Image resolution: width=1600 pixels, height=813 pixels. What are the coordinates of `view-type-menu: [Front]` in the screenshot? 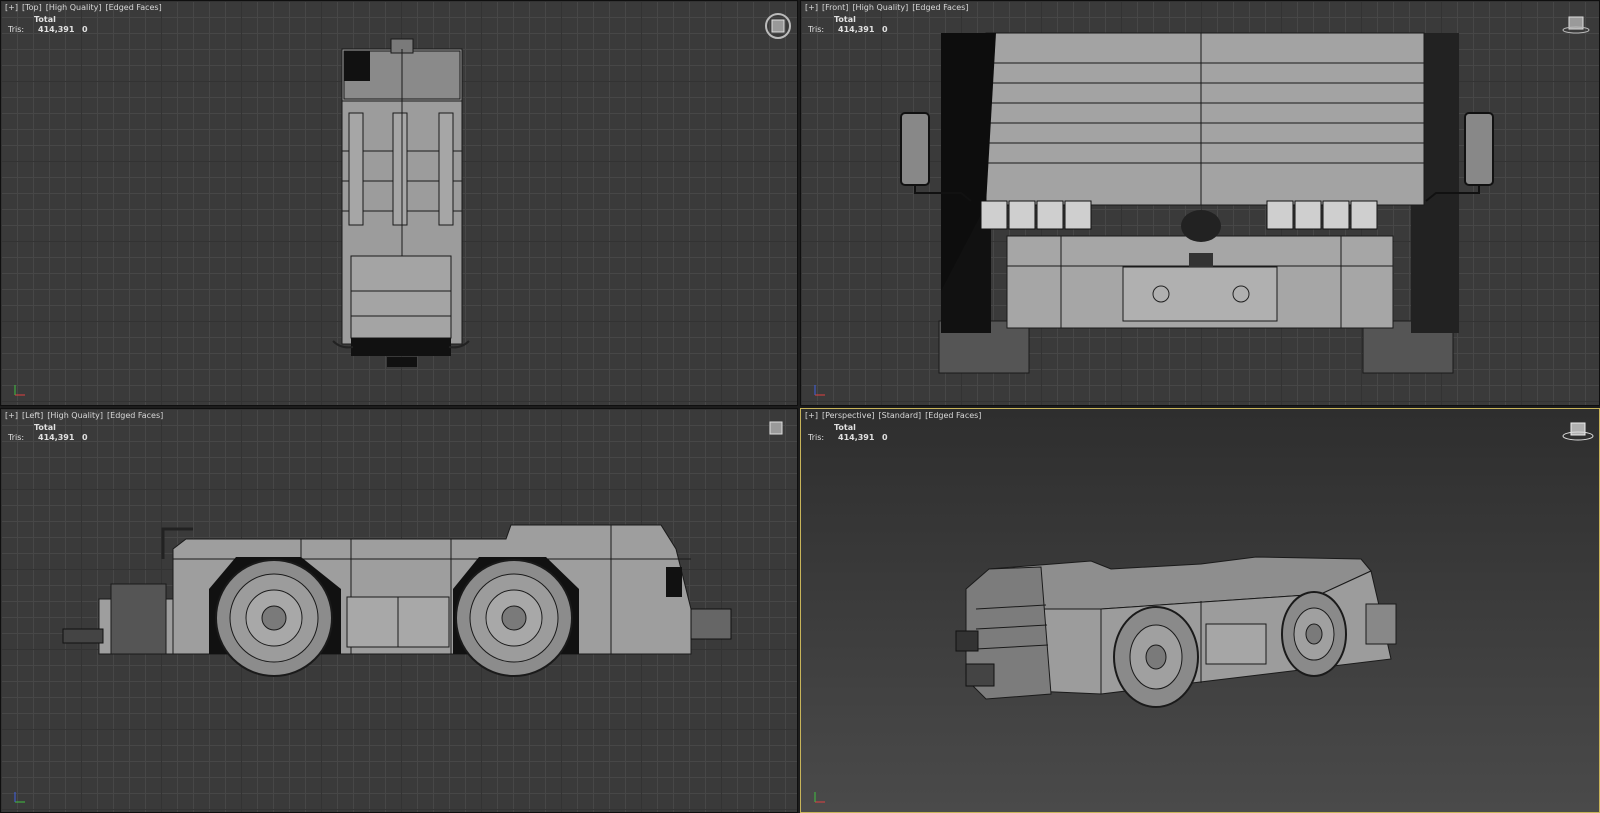 It's located at (835, 7).